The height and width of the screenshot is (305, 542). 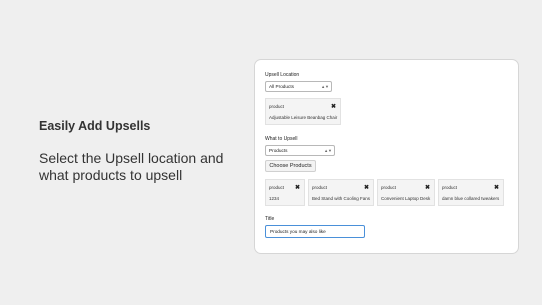 What do you see at coordinates (471, 192) in the screenshot?
I see `product-chip: product ✖ damn blue collared tweakers` at bounding box center [471, 192].